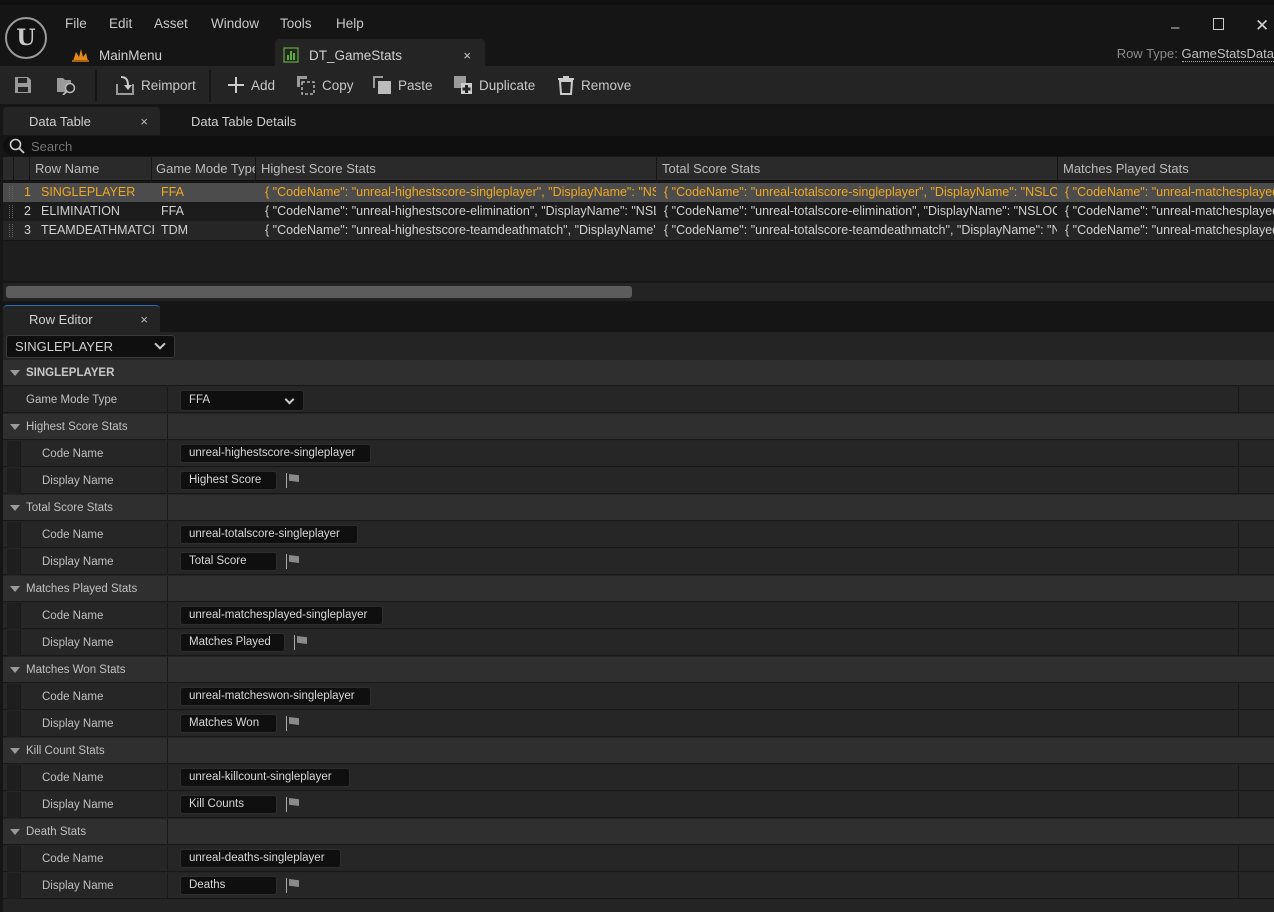 This screenshot has height=912, width=1274. Describe the element at coordinates (228, 804) in the screenshot. I see `display-name-field: Kill Counts` at that location.